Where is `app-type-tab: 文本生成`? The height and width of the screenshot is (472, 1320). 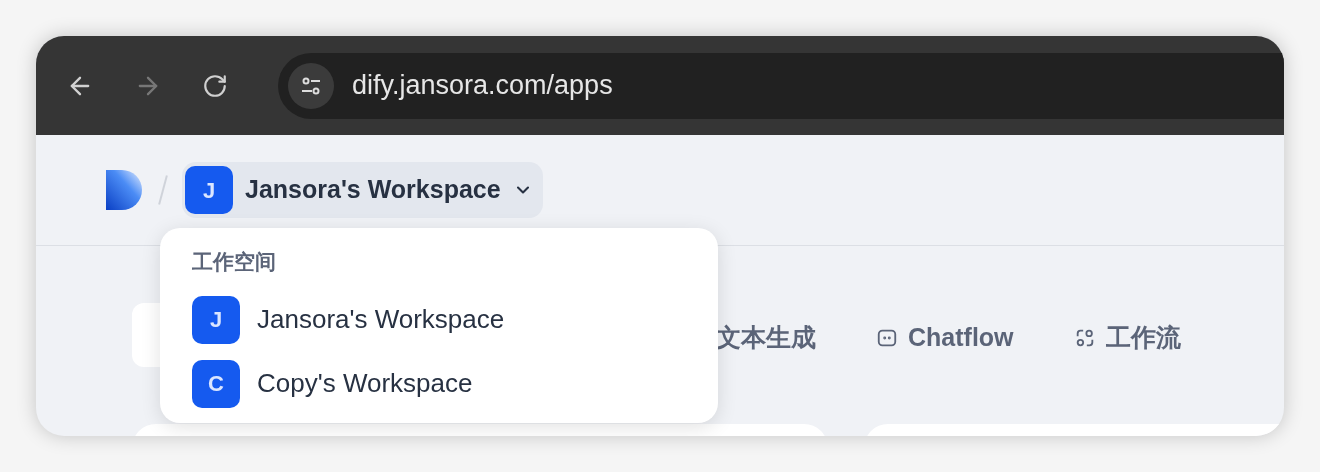 app-type-tab: 文本生成 is located at coordinates (766, 338).